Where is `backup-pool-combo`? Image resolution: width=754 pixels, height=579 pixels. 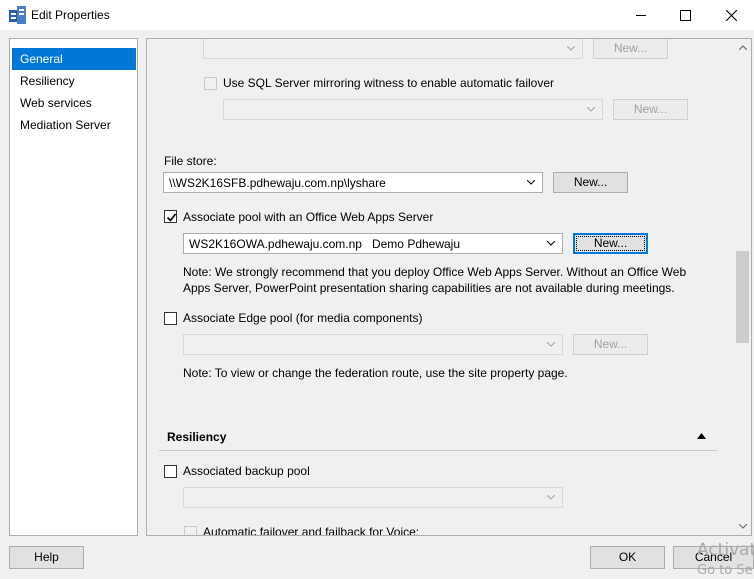 backup-pool-combo is located at coordinates (373, 497).